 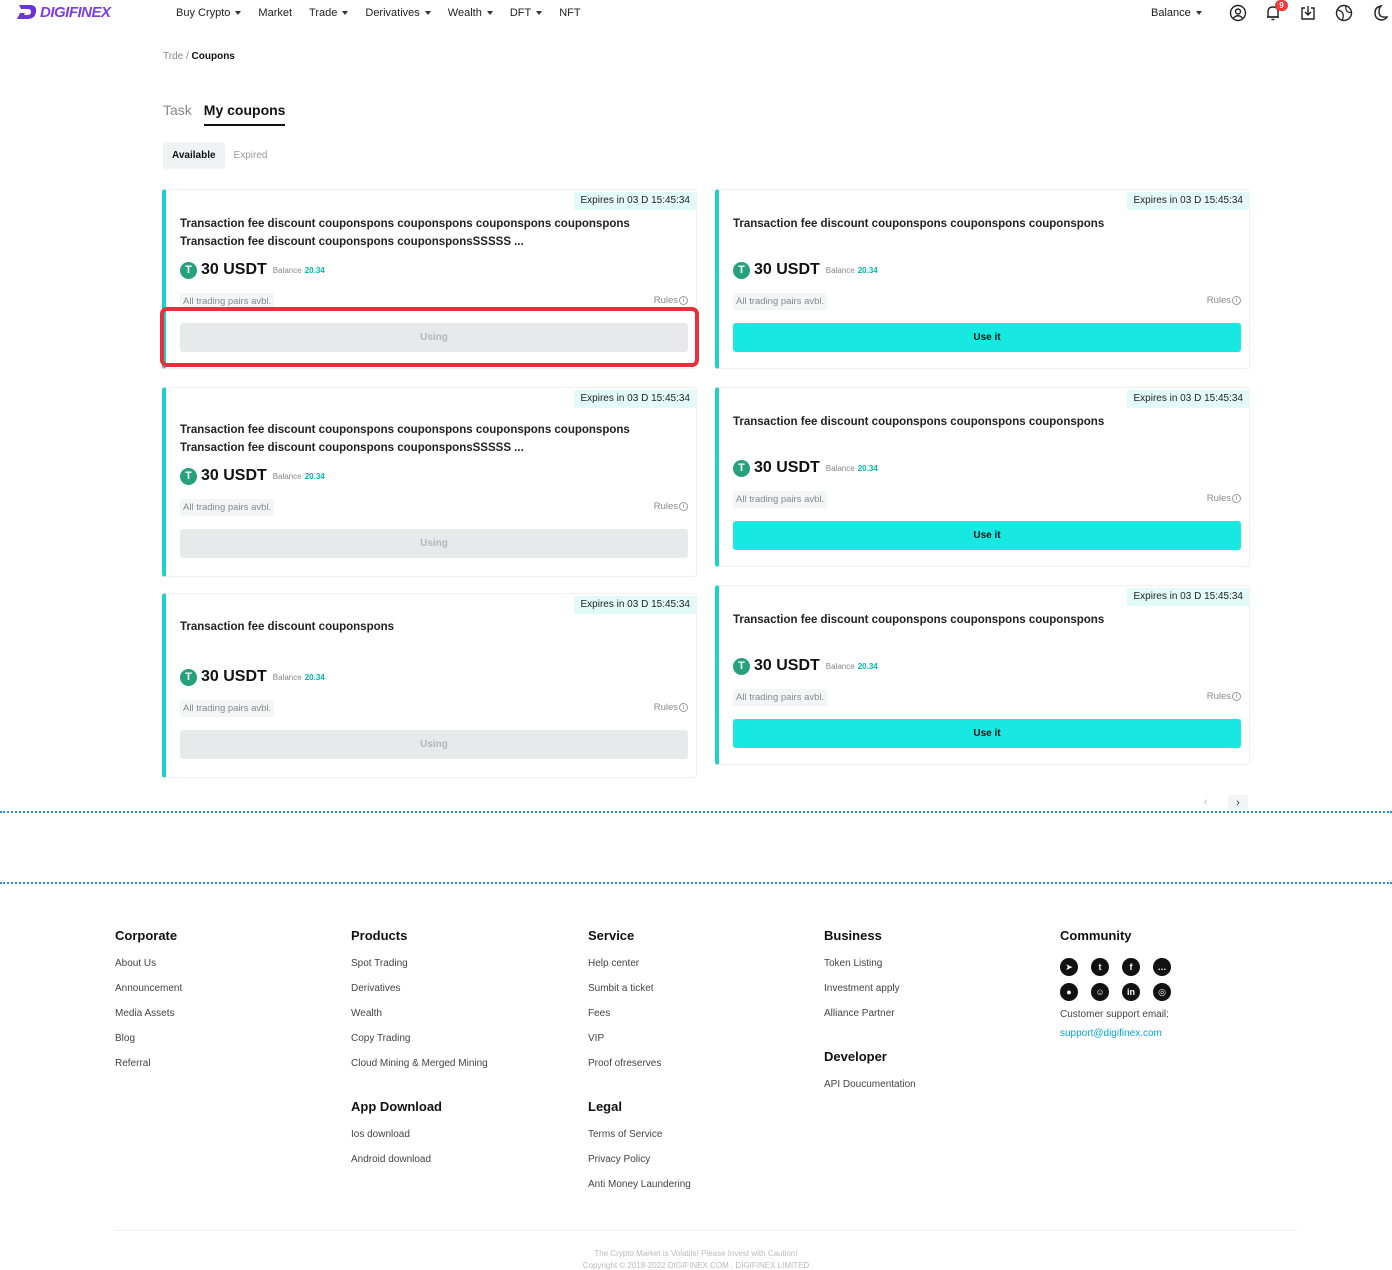 I want to click on footer-link-api-docs: API Doucumentation, so click(x=870, y=1091).